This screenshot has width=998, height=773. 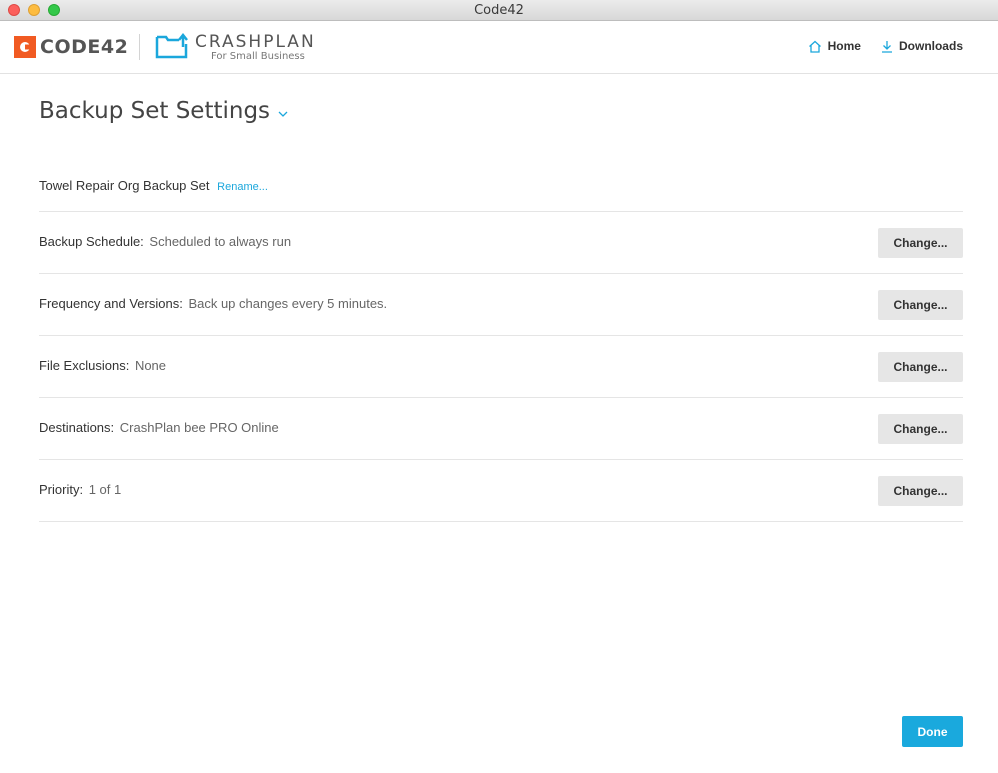 What do you see at coordinates (814, 46) in the screenshot?
I see `home-icon` at bounding box center [814, 46].